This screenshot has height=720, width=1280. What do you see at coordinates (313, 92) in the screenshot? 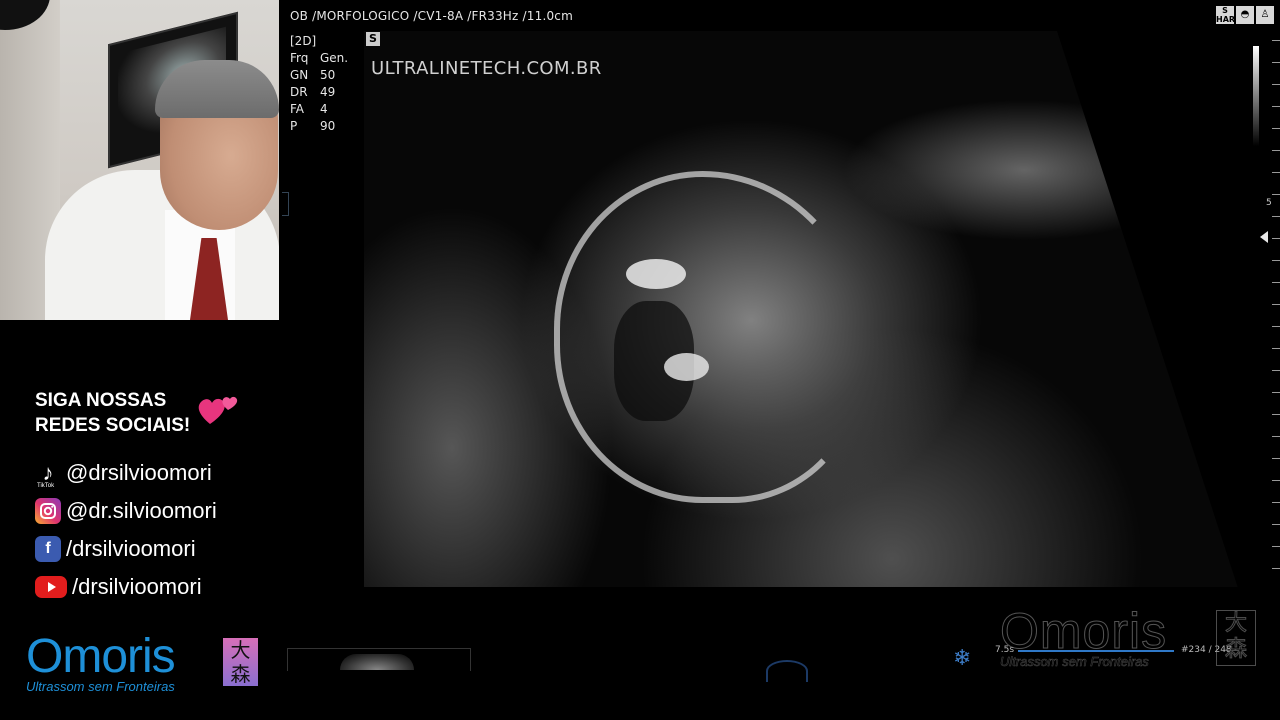
I see `param-row: DR 49` at bounding box center [313, 92].